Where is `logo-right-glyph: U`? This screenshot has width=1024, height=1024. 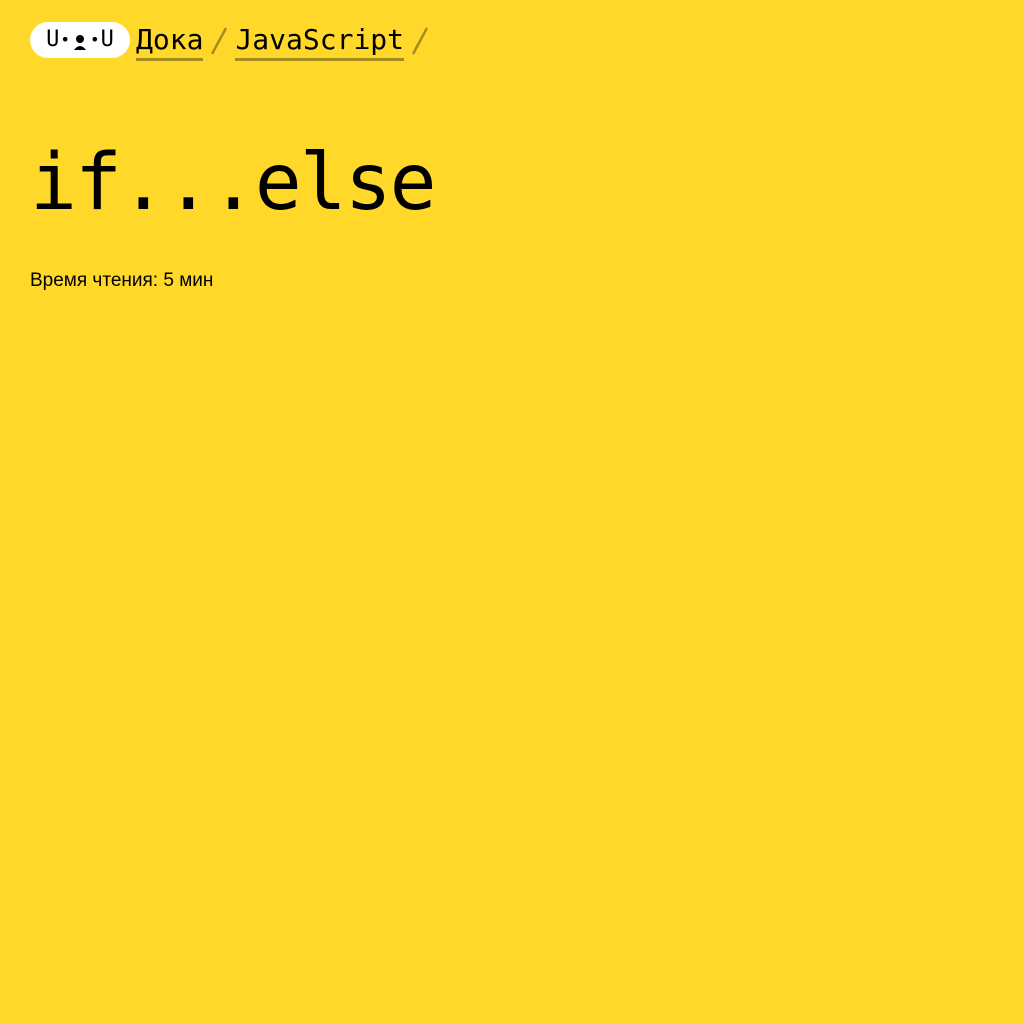
logo-right-glyph: U is located at coordinates (107, 39).